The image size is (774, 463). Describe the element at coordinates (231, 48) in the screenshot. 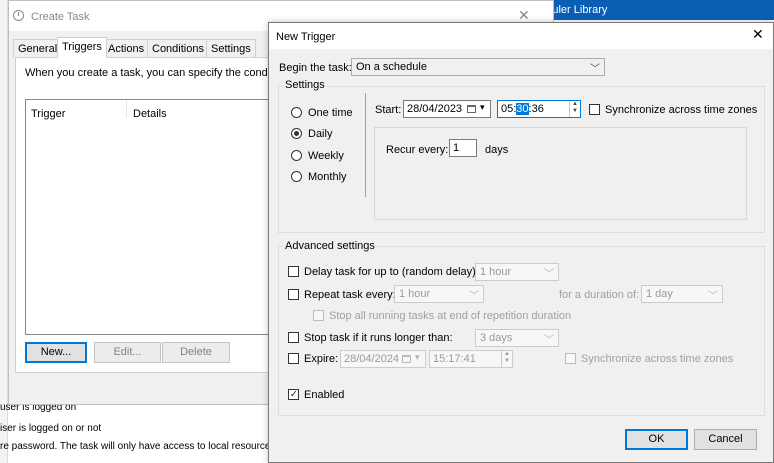

I see `tab-settings: Settings` at that location.